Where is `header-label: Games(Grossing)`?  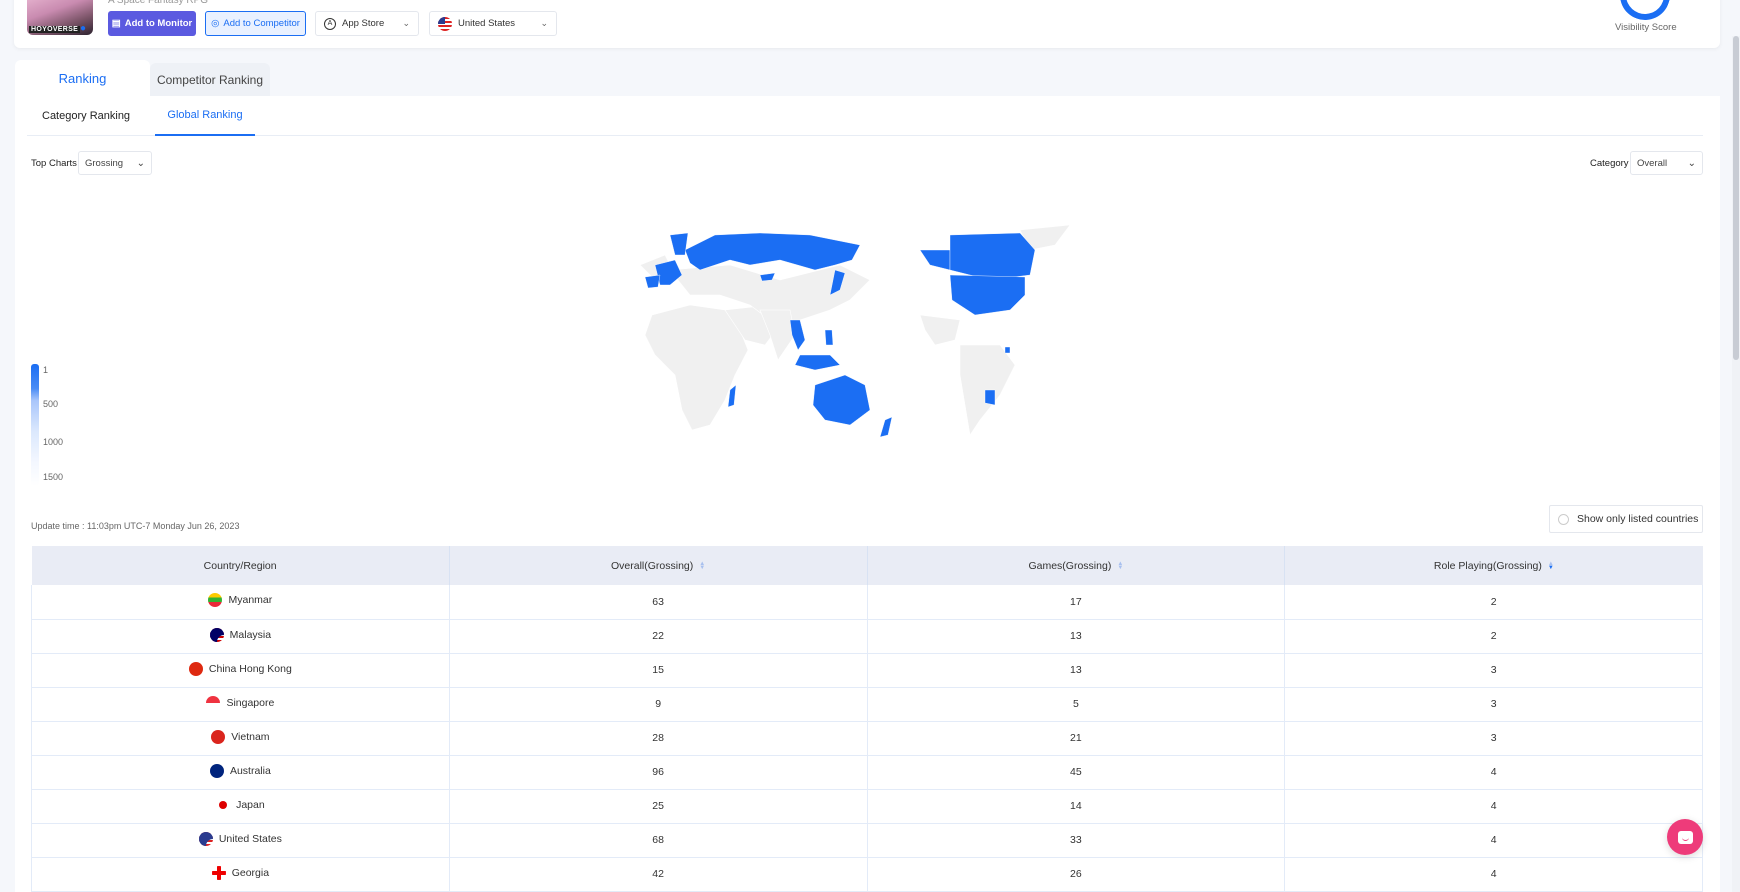
header-label: Games(Grossing) is located at coordinates (1070, 565).